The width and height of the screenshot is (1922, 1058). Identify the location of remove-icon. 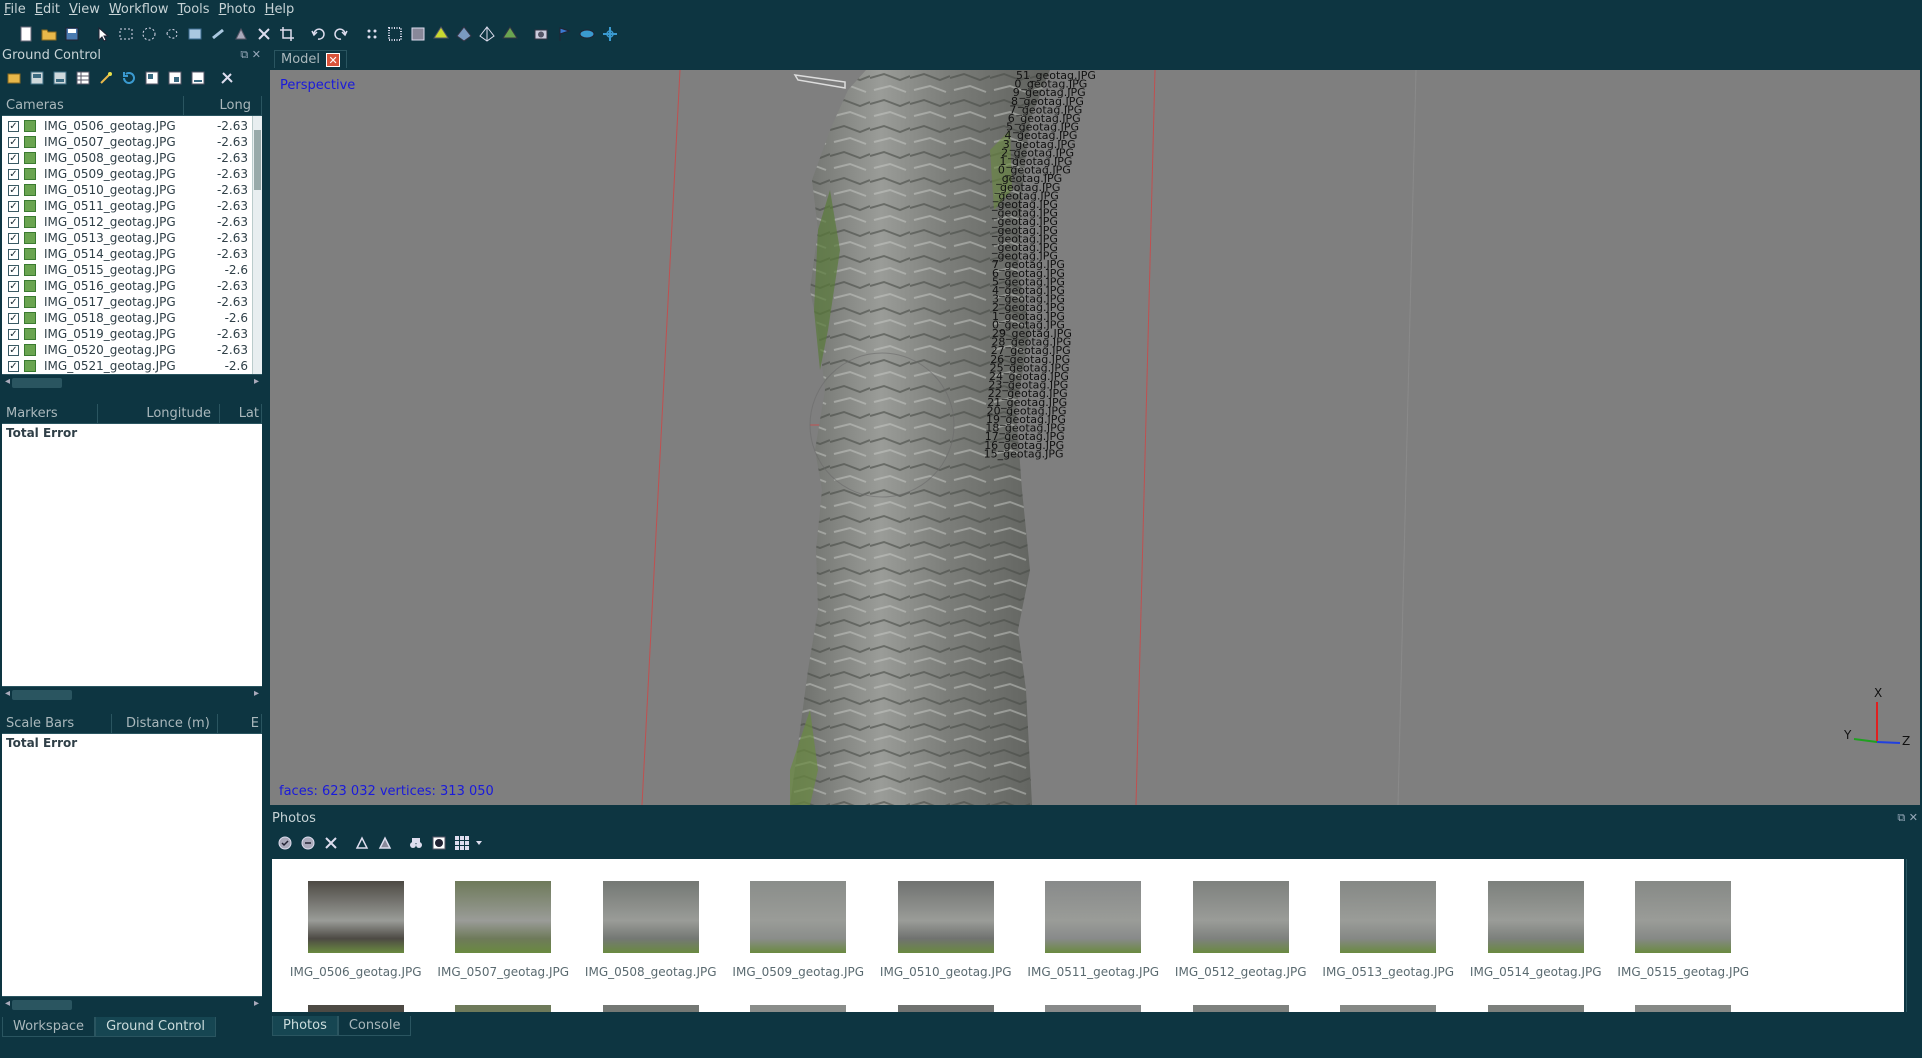
(330, 843).